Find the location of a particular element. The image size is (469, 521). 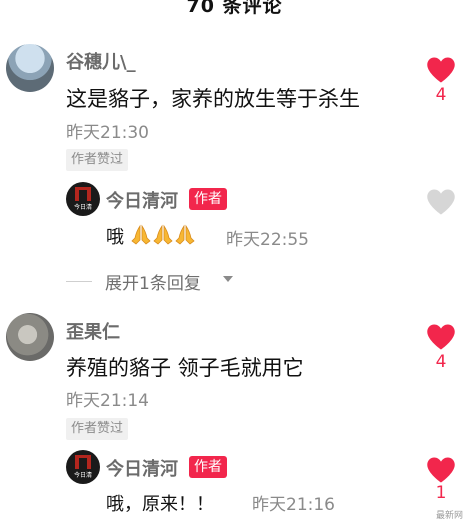

comment-username: 谷穗儿\_ is located at coordinates (101, 61).